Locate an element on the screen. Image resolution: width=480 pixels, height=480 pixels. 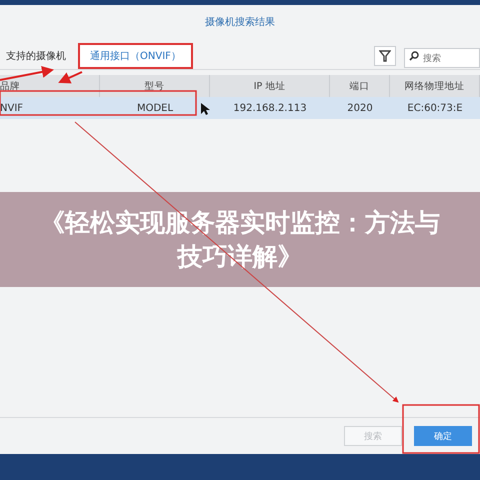
table-cell: MODEL is located at coordinates (155, 108).